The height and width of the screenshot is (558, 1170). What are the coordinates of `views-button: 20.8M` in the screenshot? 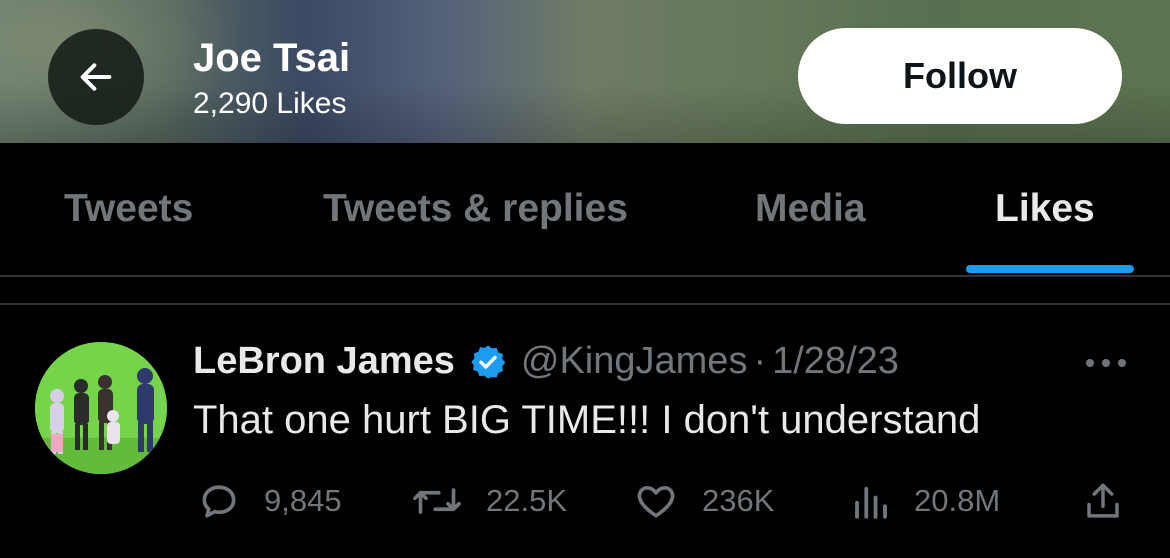 It's located at (925, 501).